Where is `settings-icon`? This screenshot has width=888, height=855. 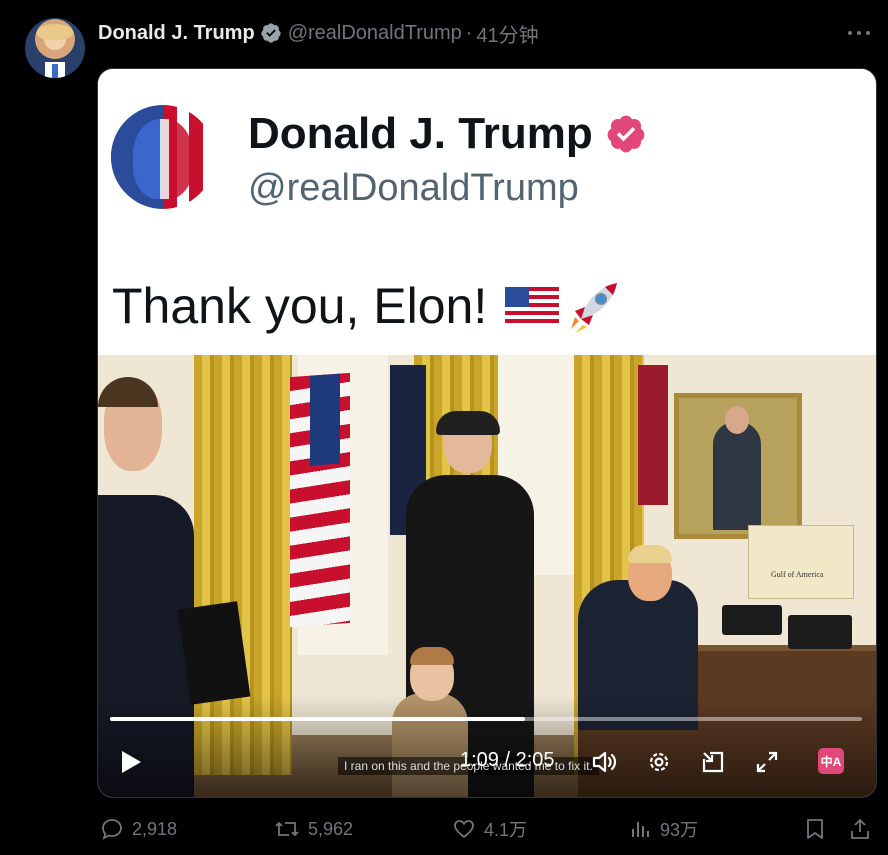 settings-icon is located at coordinates (659, 762).